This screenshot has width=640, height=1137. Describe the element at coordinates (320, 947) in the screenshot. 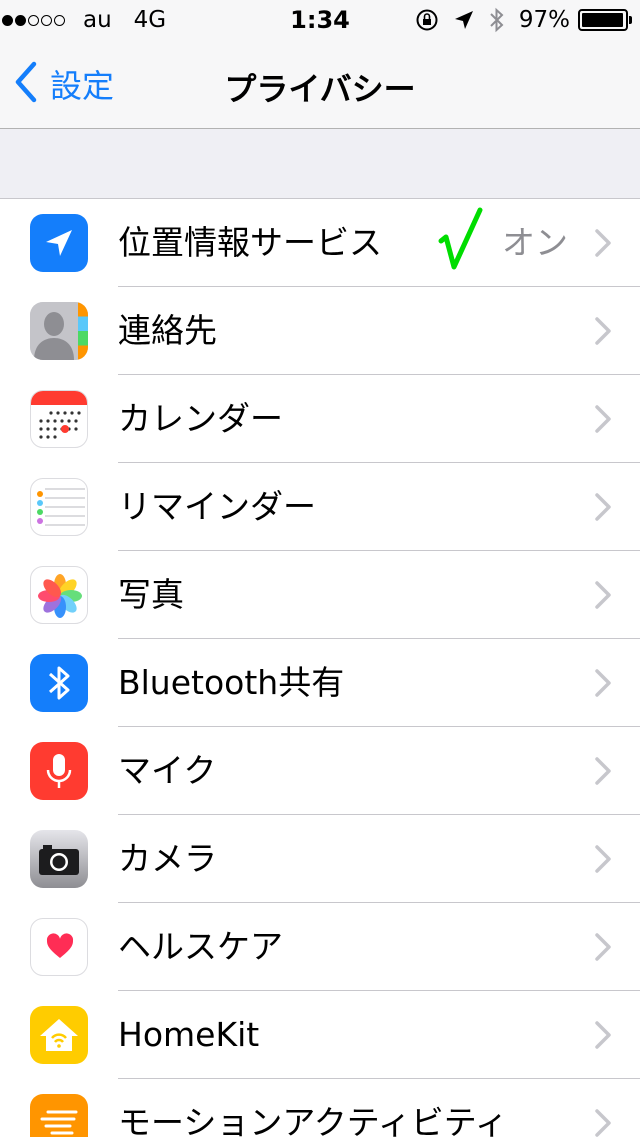

I see `row-health: ヘルスケア` at that location.